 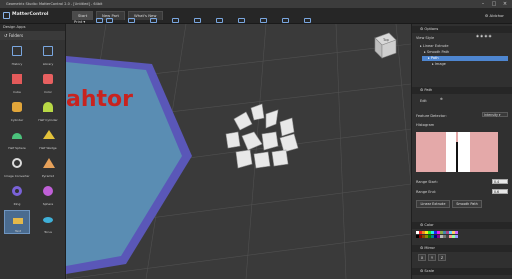 What do you see at coordinates (500, 181) in the screenshot?
I see `range-start-input: 0.4` at bounding box center [500, 181].